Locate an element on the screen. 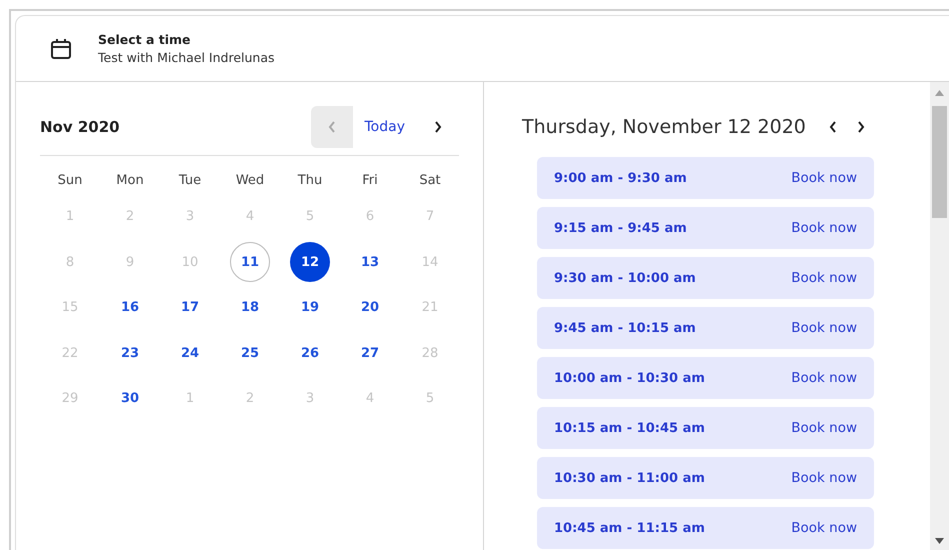 The image size is (949, 550). time-slot: 10:15 am - 10:45 am Book now is located at coordinates (705, 428).